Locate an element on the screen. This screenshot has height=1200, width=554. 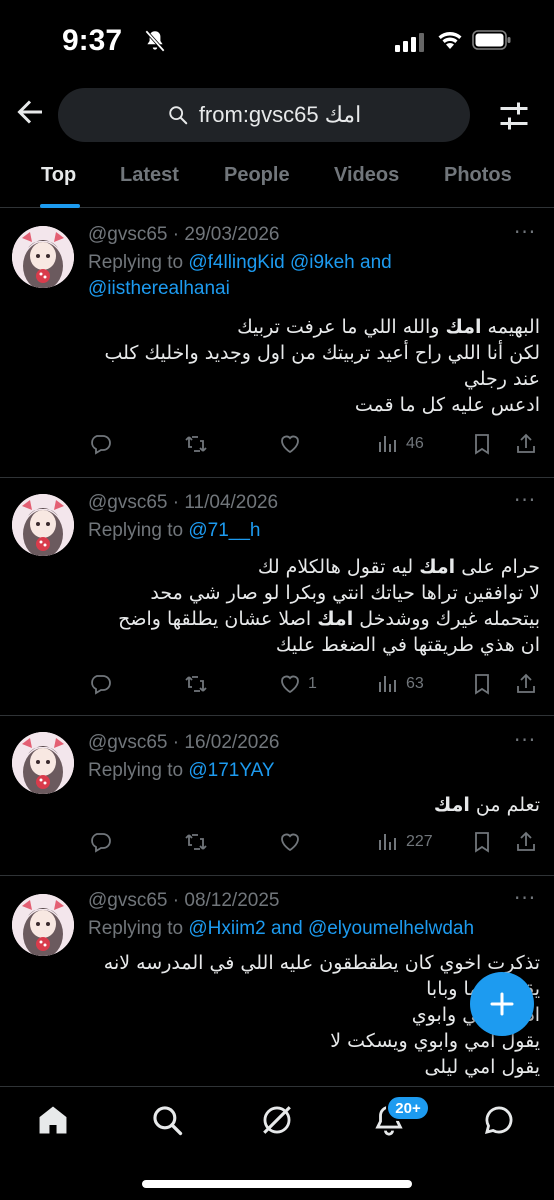
tweet-text: تعلم من امك is located at coordinates (314, 805).